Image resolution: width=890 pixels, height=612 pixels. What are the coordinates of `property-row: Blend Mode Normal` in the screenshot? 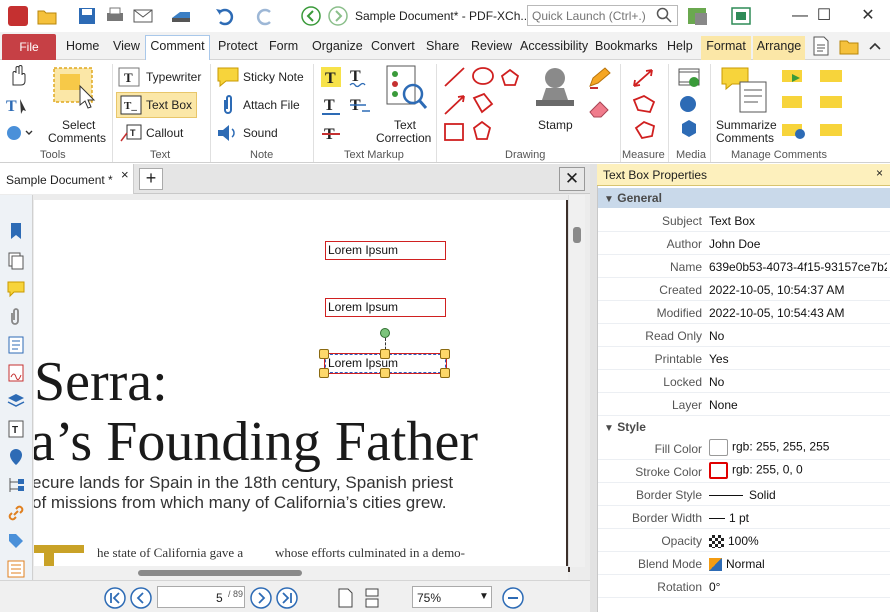 It's located at (744, 563).